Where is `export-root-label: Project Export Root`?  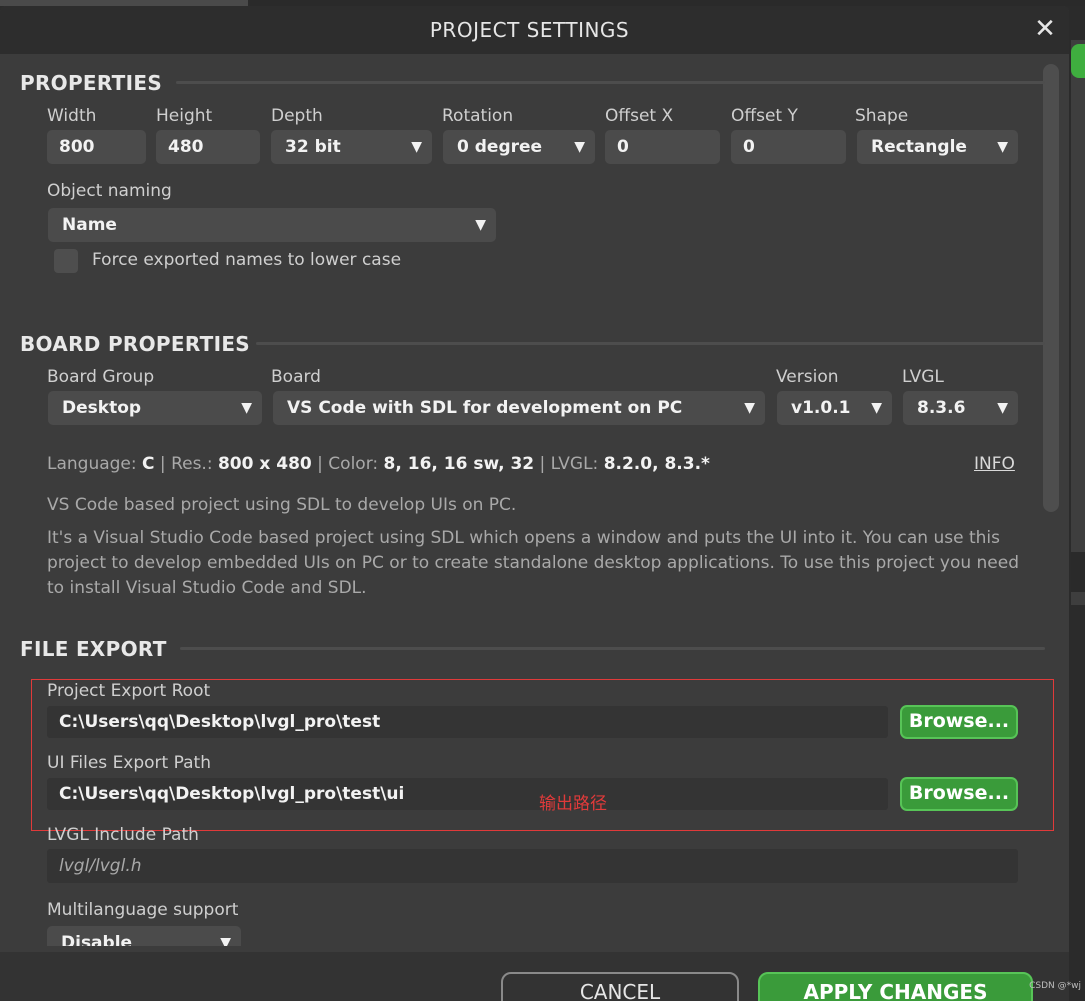 export-root-label: Project Export Root is located at coordinates (129, 691).